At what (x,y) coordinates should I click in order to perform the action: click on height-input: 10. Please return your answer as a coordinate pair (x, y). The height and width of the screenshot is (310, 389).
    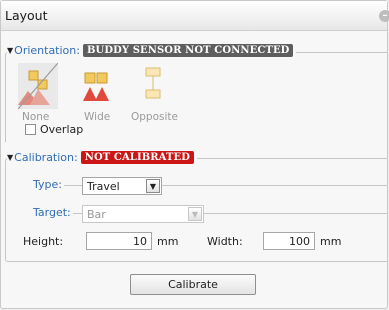
    Looking at the image, I should click on (119, 241).